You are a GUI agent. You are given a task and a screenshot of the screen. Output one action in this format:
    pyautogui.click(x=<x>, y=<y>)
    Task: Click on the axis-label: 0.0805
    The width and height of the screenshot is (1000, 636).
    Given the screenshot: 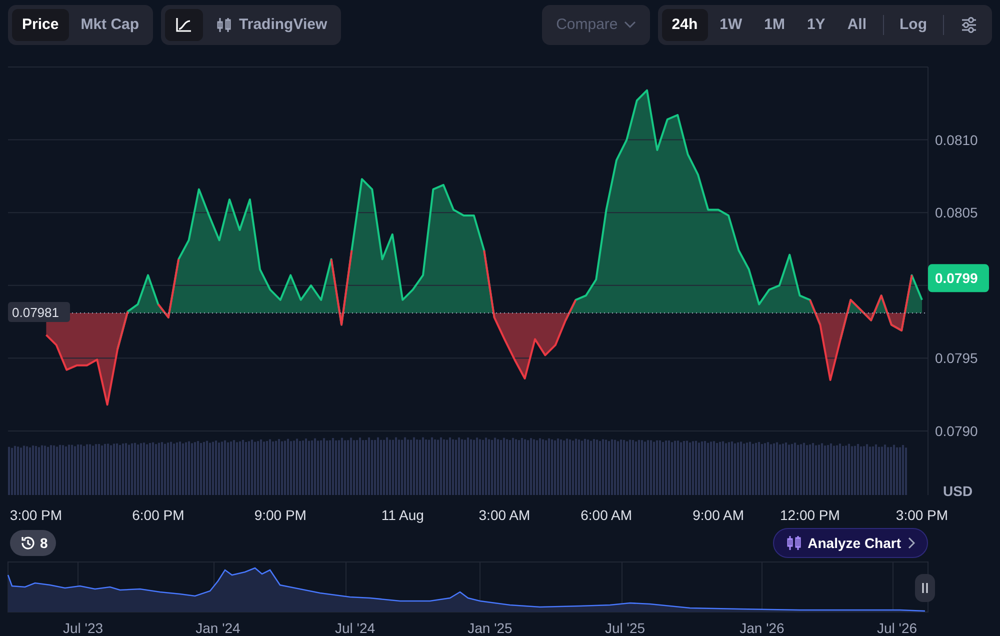 What is the action you would take?
    pyautogui.click(x=956, y=212)
    